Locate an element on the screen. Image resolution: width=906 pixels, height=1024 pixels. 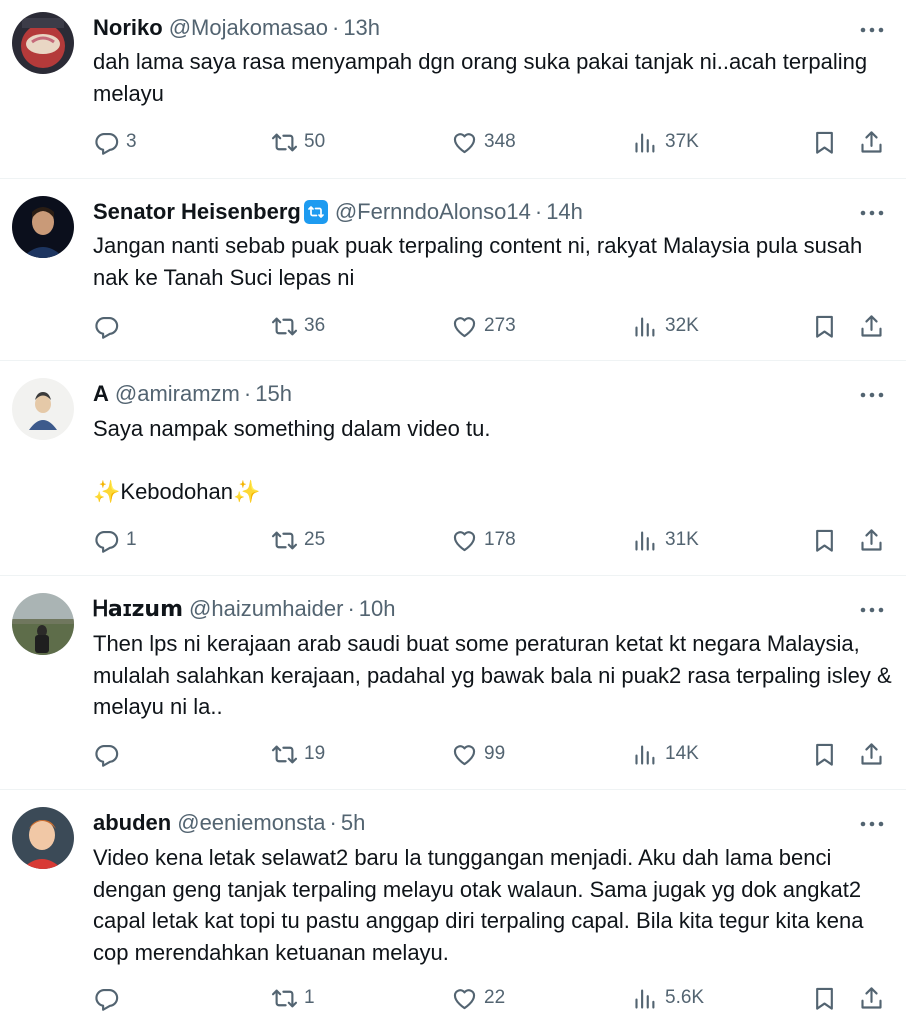
tweet-actions: 1 25 178 31K is located at coordinates (453, 540).